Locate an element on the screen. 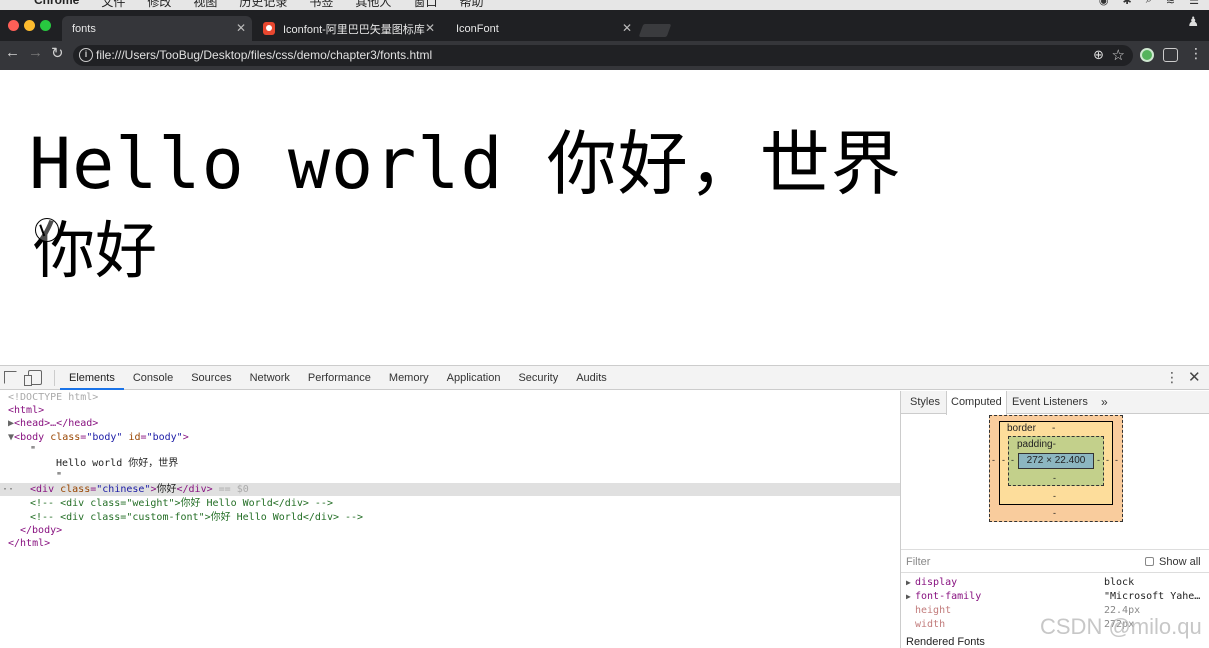 This screenshot has height=648, width=1209. maximize-window-button is located at coordinates (45, 25).